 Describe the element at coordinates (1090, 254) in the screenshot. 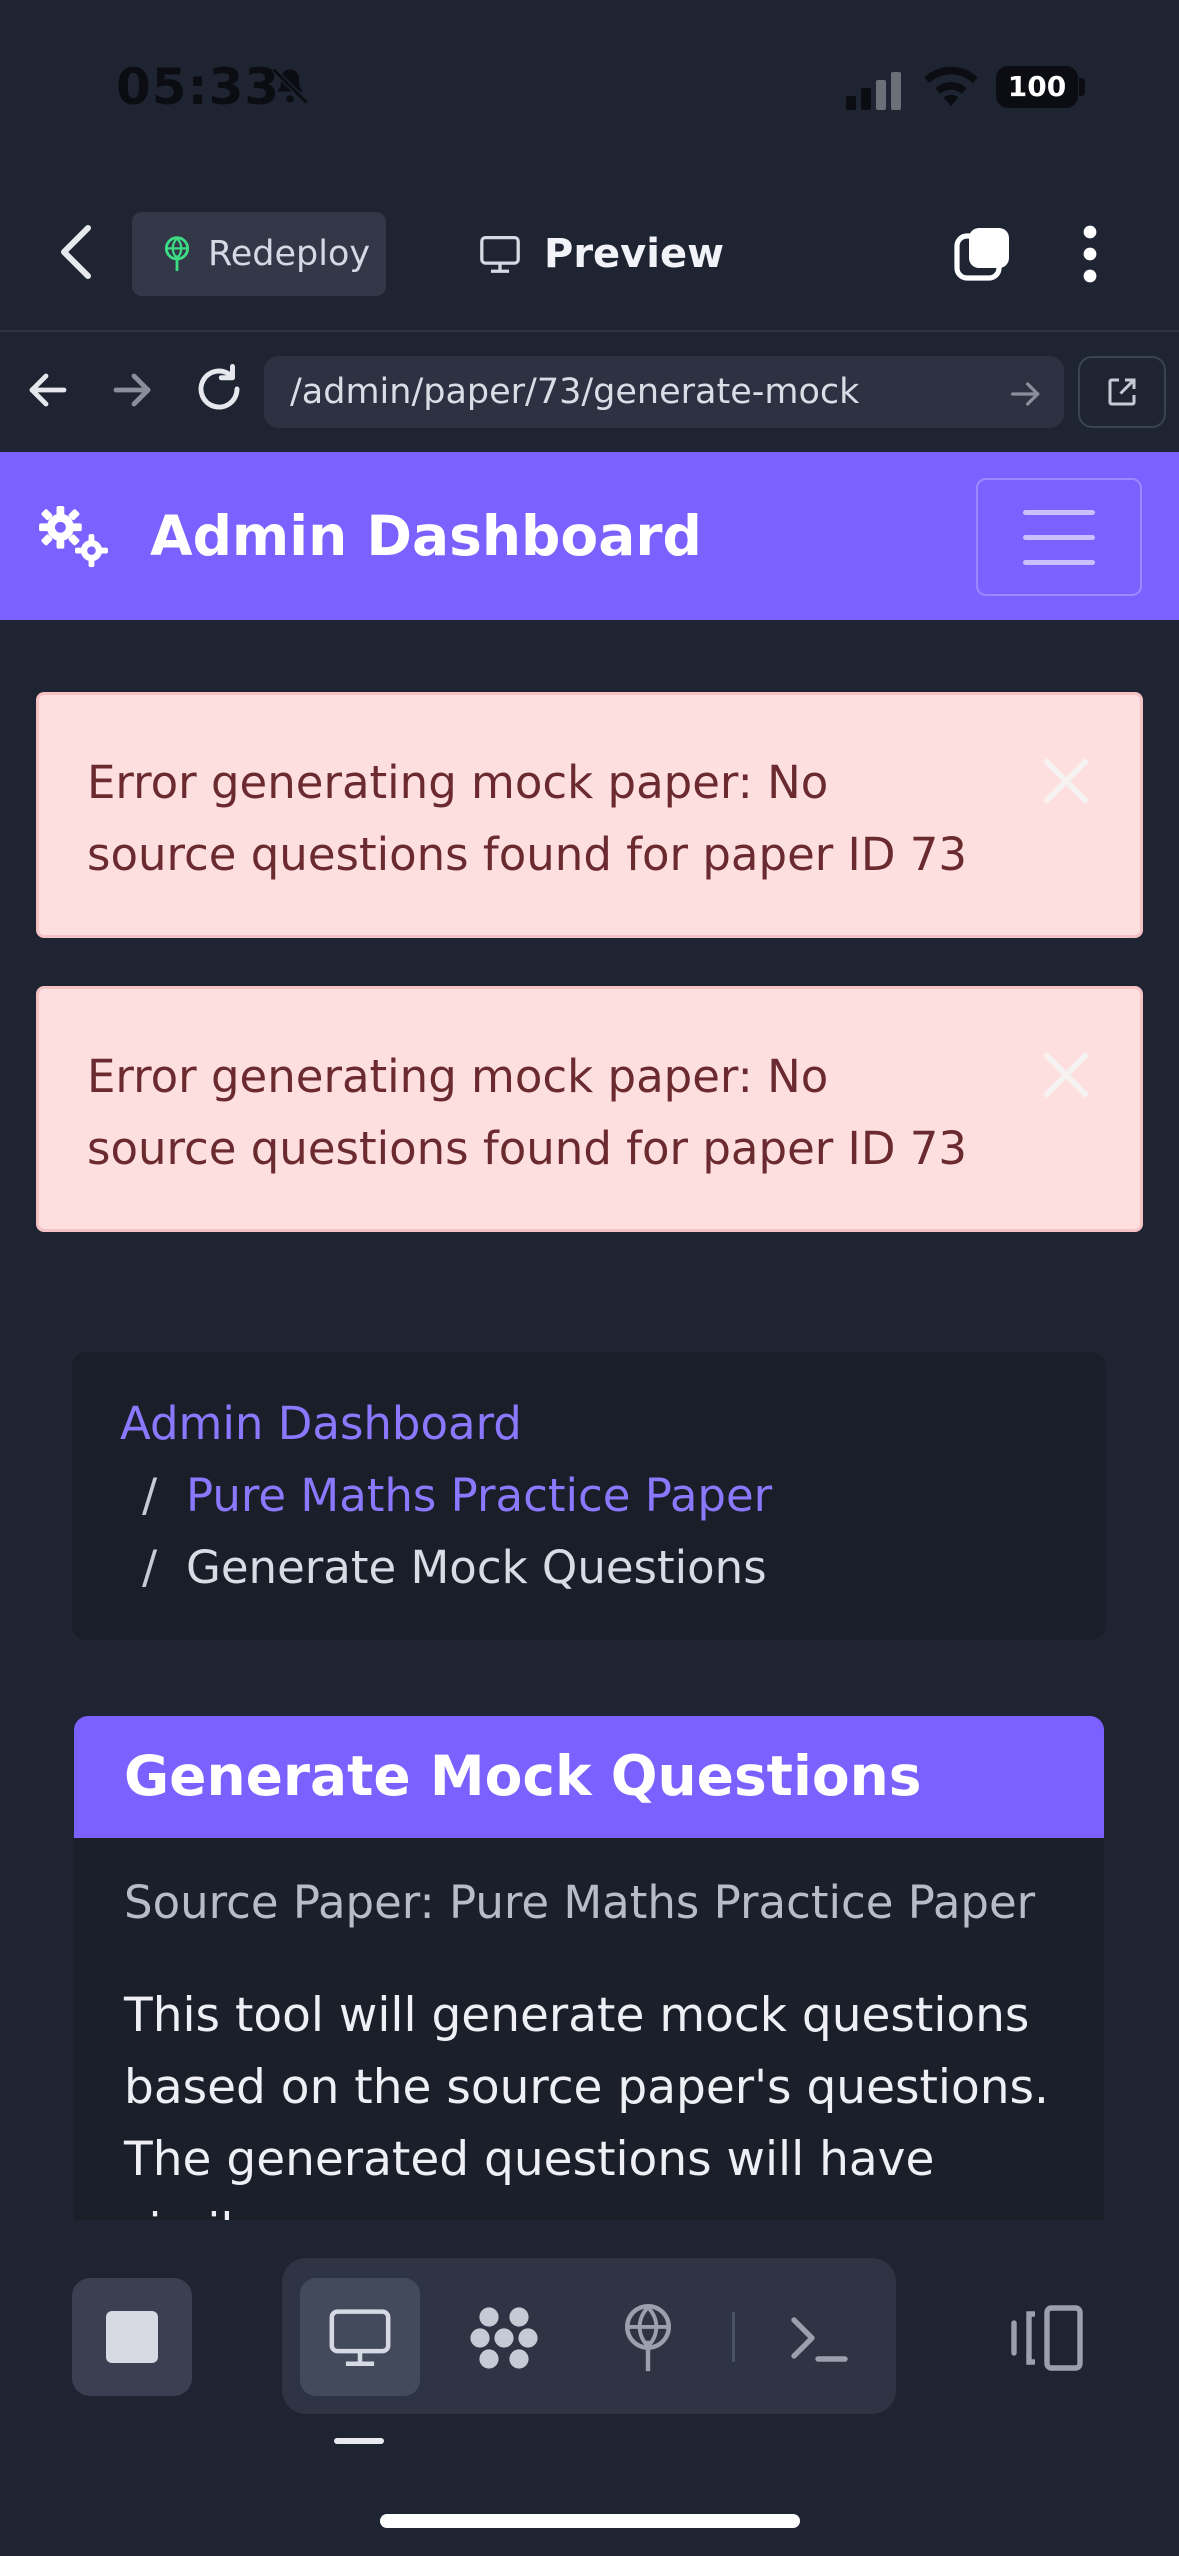

I see `more-options-icon` at that location.